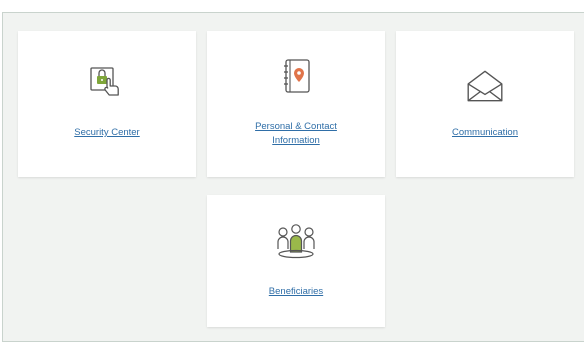 The height and width of the screenshot is (342, 584). Describe the element at coordinates (296, 241) in the screenshot. I see `people-group-icon` at that location.